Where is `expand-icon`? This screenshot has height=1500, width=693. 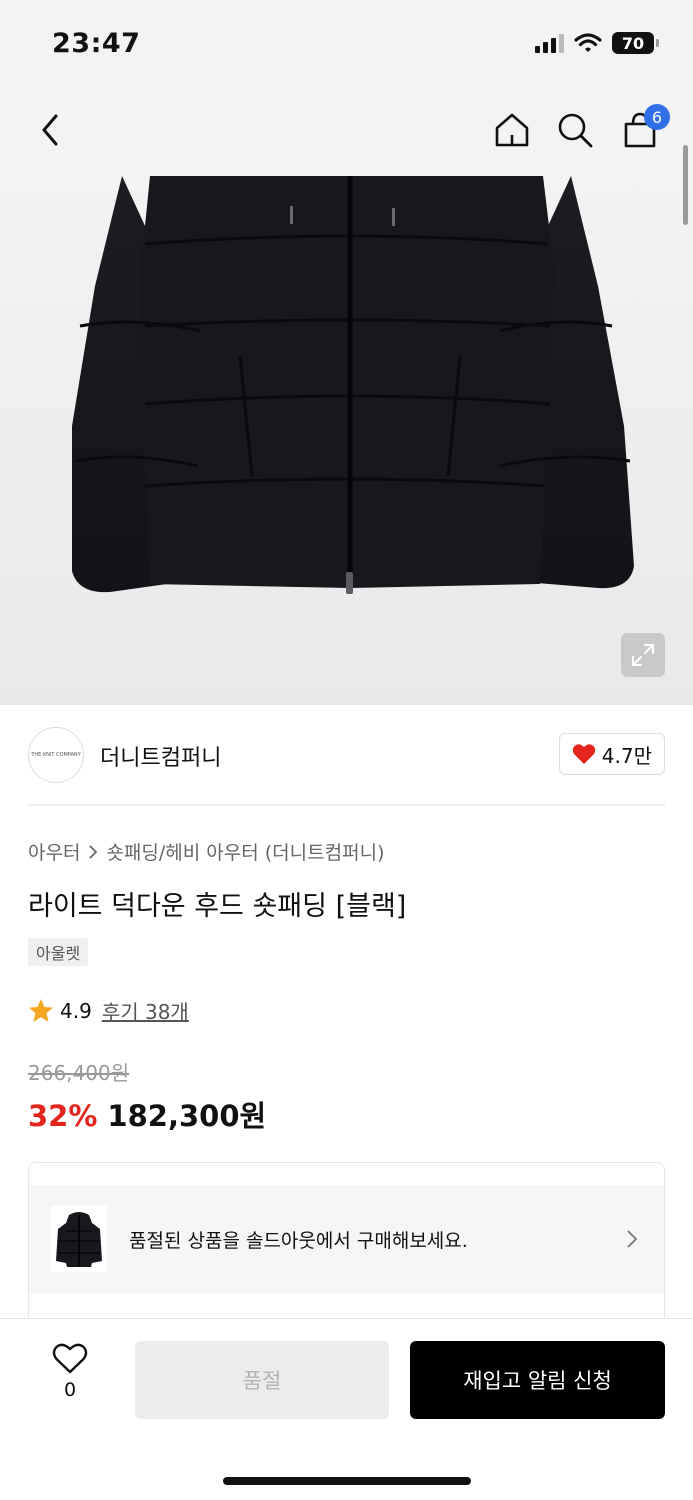
expand-icon is located at coordinates (643, 655).